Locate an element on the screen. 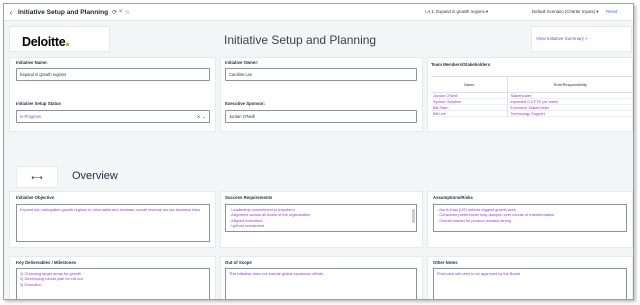 The height and width of the screenshot is (305, 640). team-member-name: Bill Lee is located at coordinates (469, 113).